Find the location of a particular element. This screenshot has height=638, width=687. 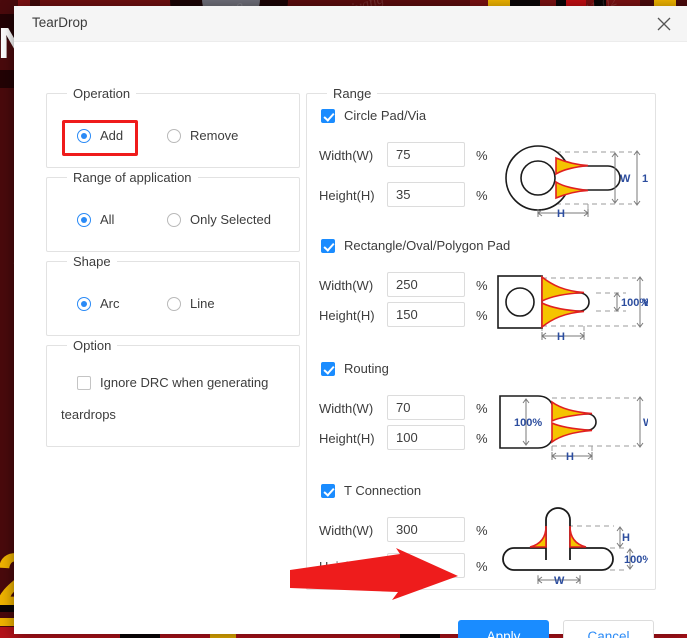

checkbox-label: Routing is located at coordinates (366, 368).